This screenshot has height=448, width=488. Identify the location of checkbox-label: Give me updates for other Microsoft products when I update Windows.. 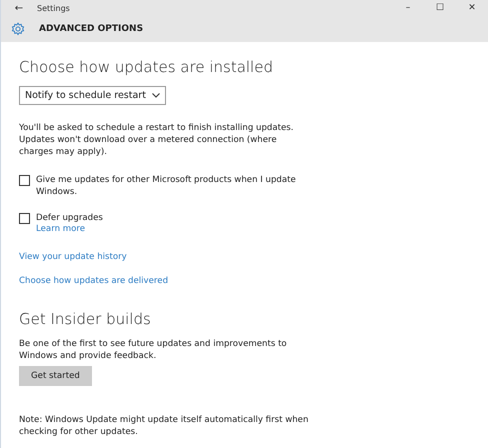
(166, 186).